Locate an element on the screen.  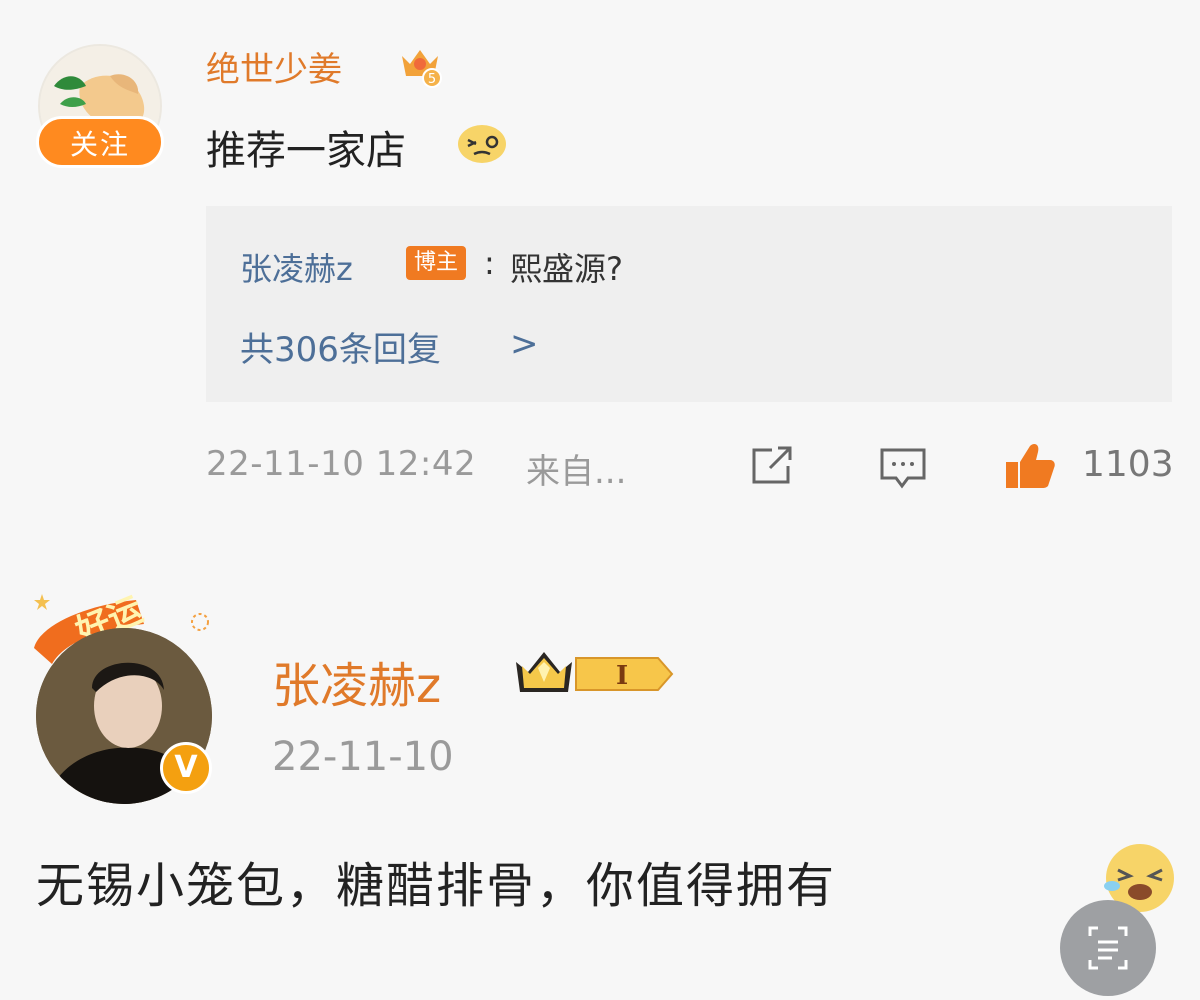
vip-crown-badge: 5 is located at coordinates (420, 68).